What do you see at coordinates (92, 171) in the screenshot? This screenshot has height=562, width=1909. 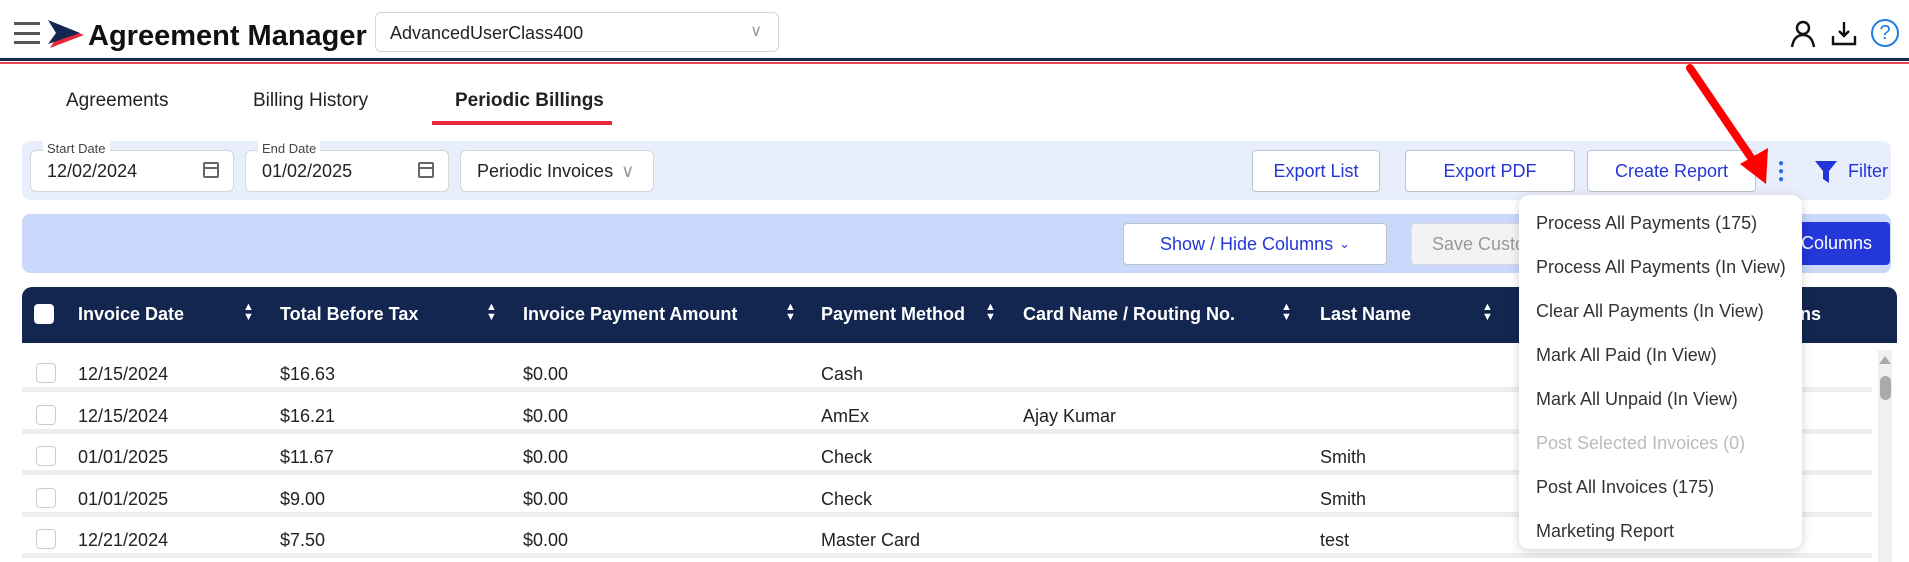 I see `start-date-value: 12/02/2024` at bounding box center [92, 171].